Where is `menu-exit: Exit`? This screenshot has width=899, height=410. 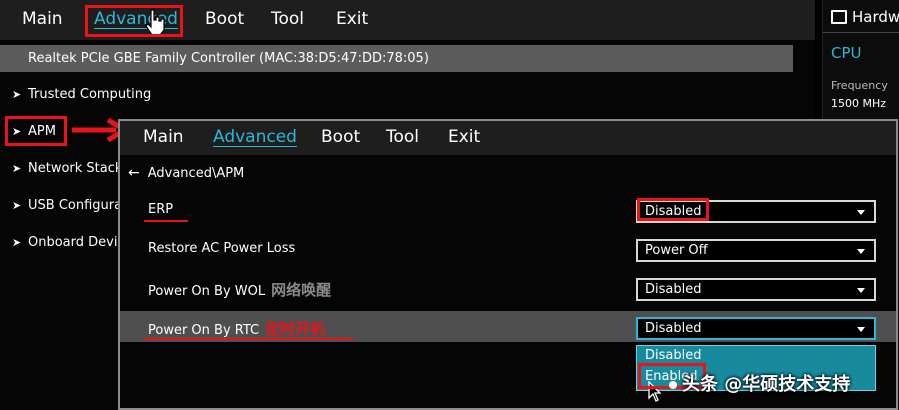
menu-exit: Exit is located at coordinates (352, 19).